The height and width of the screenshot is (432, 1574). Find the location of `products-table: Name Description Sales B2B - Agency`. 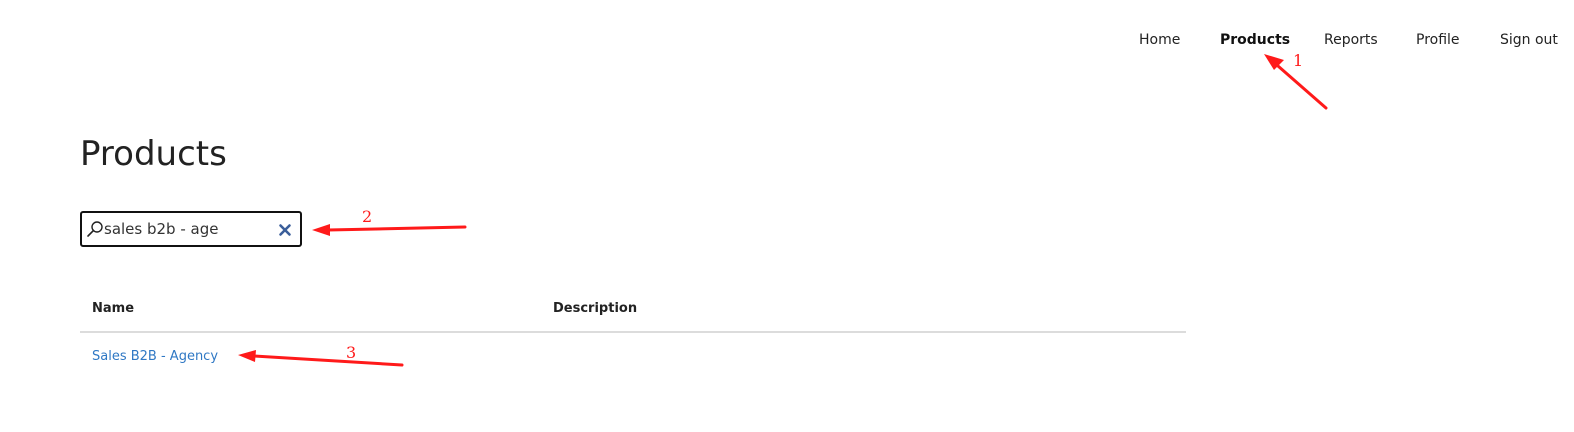

products-table: Name Description Sales B2B - Agency is located at coordinates (633, 334).